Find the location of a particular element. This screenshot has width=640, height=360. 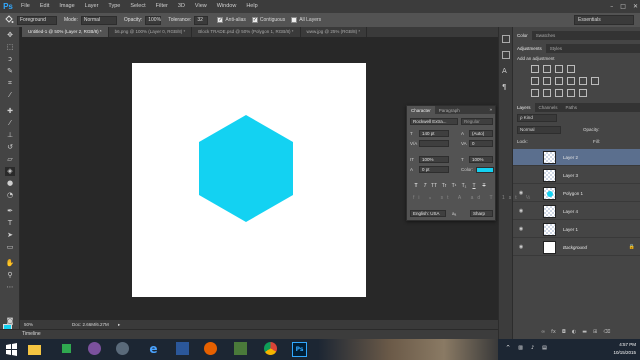

start-icon is located at coordinates (11, 349).